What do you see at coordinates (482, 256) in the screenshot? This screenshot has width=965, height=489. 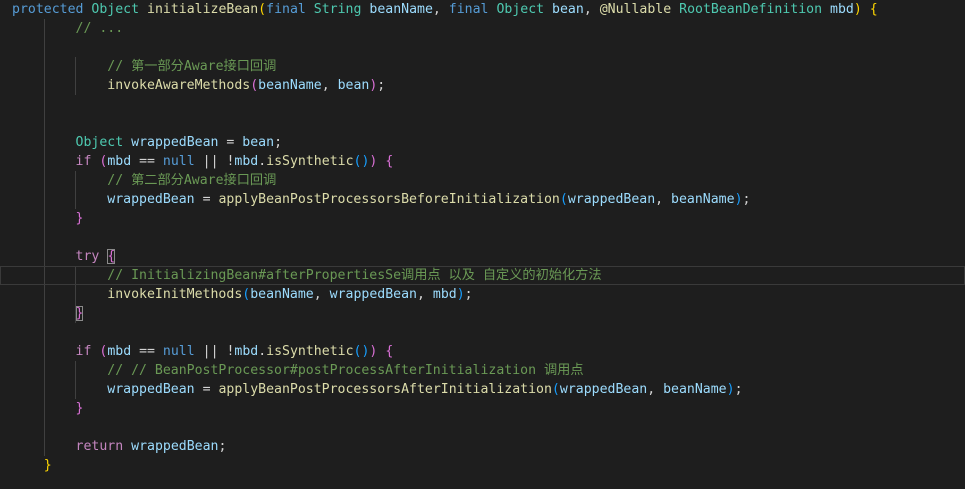 I see `code-line: try {` at bounding box center [482, 256].